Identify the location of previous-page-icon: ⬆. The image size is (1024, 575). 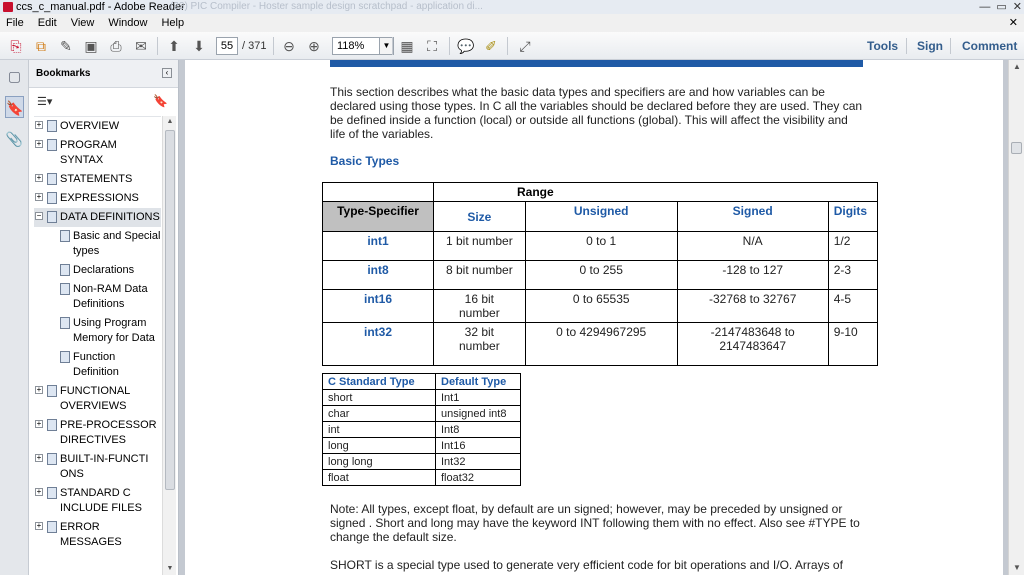
(174, 46).